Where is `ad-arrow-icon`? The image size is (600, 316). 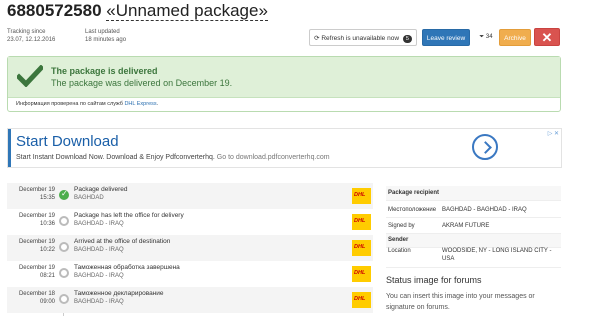
ad-arrow-icon is located at coordinates (485, 147).